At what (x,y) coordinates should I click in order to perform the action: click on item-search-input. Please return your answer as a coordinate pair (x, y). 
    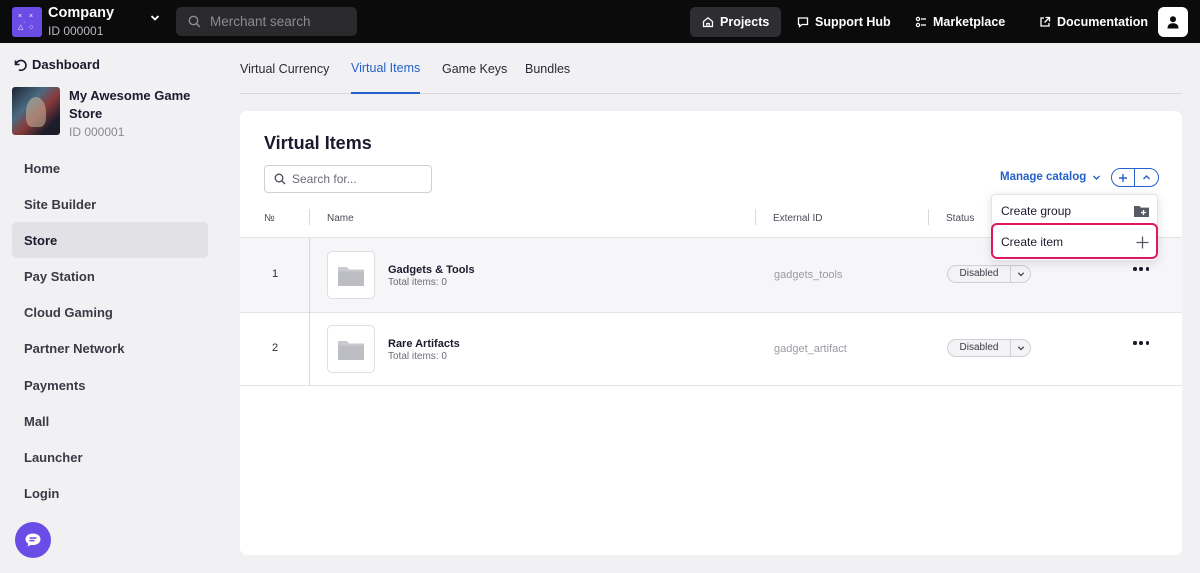
    Looking at the image, I should click on (357, 179).